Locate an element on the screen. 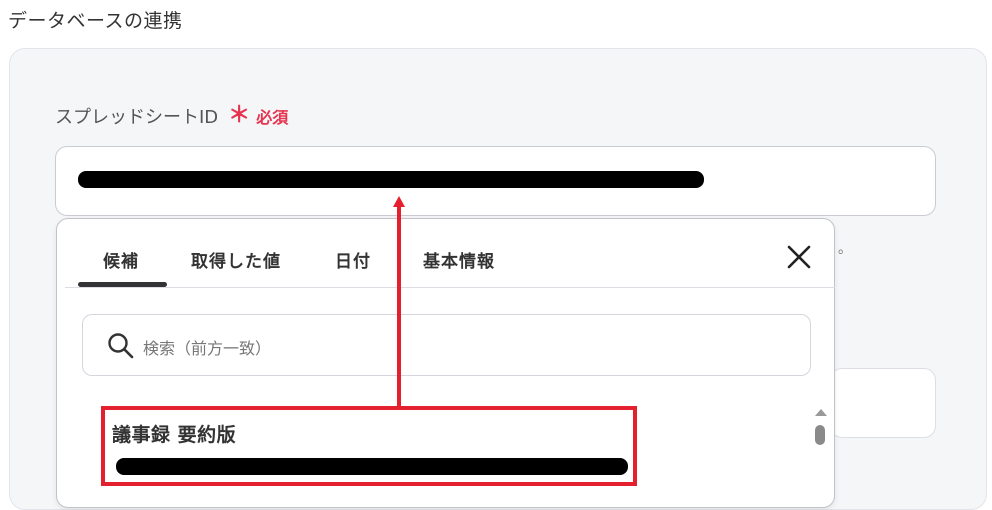 Image resolution: width=992 pixels, height=510 pixels. field-label-text: スプレッドシートID is located at coordinates (137, 117).